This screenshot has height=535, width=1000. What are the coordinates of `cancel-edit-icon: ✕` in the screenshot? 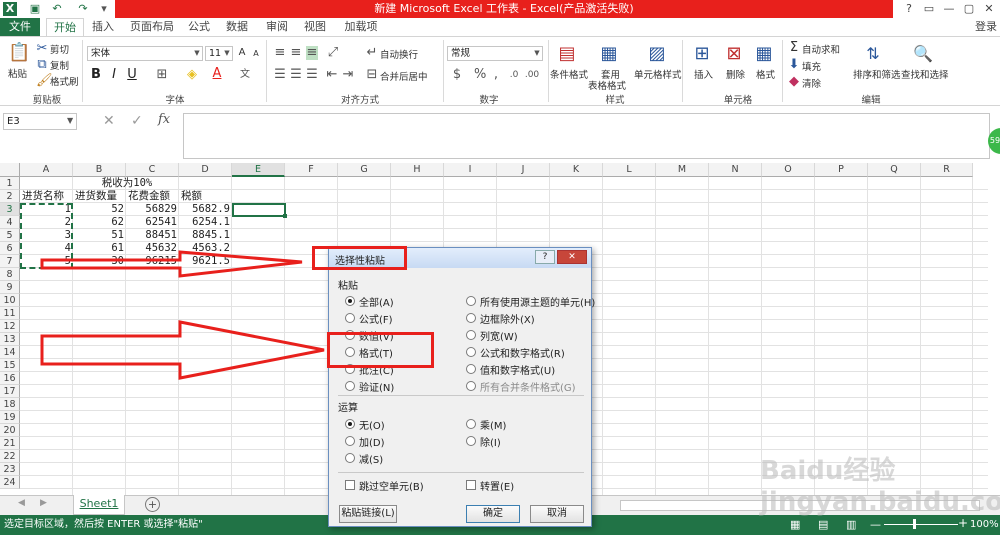 It's located at (110, 121).